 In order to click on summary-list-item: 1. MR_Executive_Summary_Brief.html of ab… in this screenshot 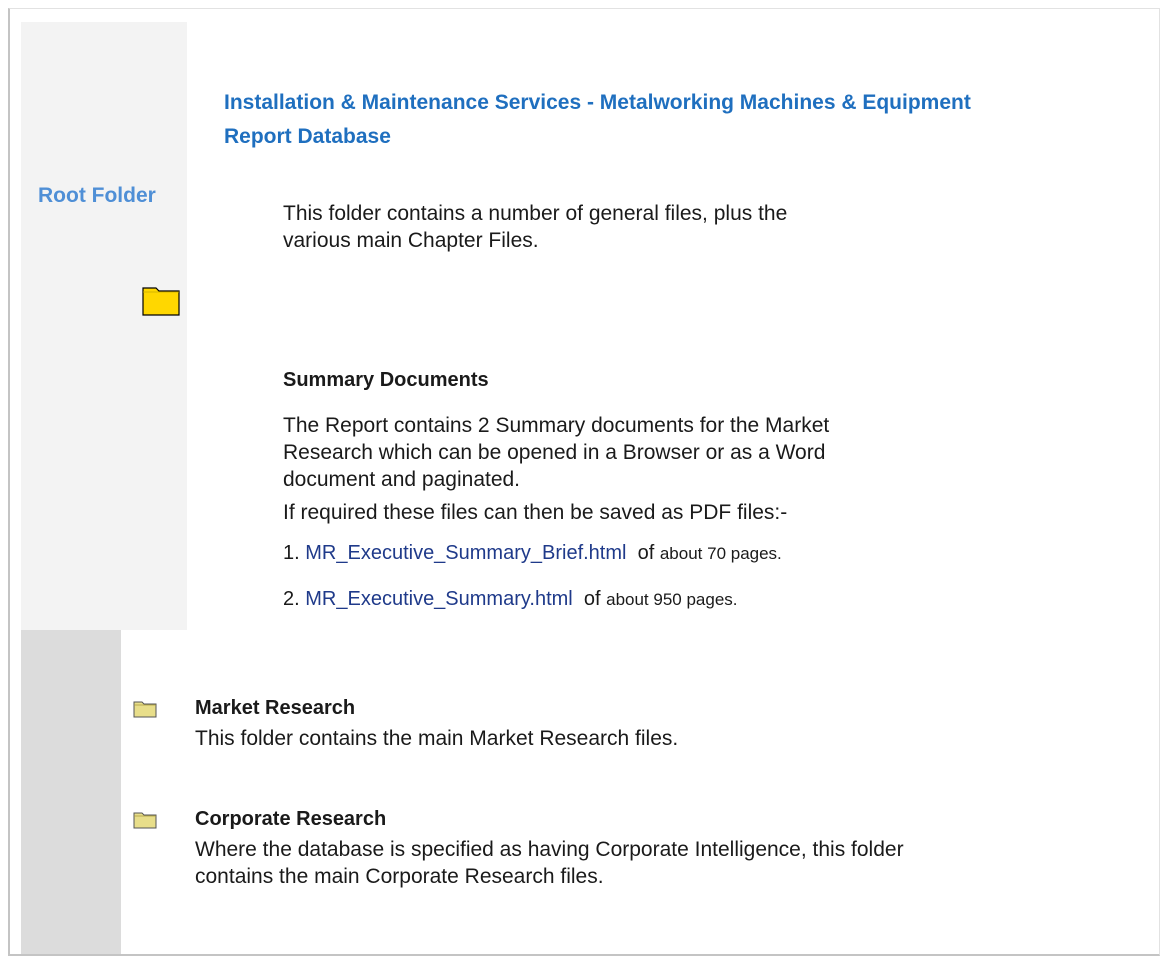, I will do `click(532, 553)`.